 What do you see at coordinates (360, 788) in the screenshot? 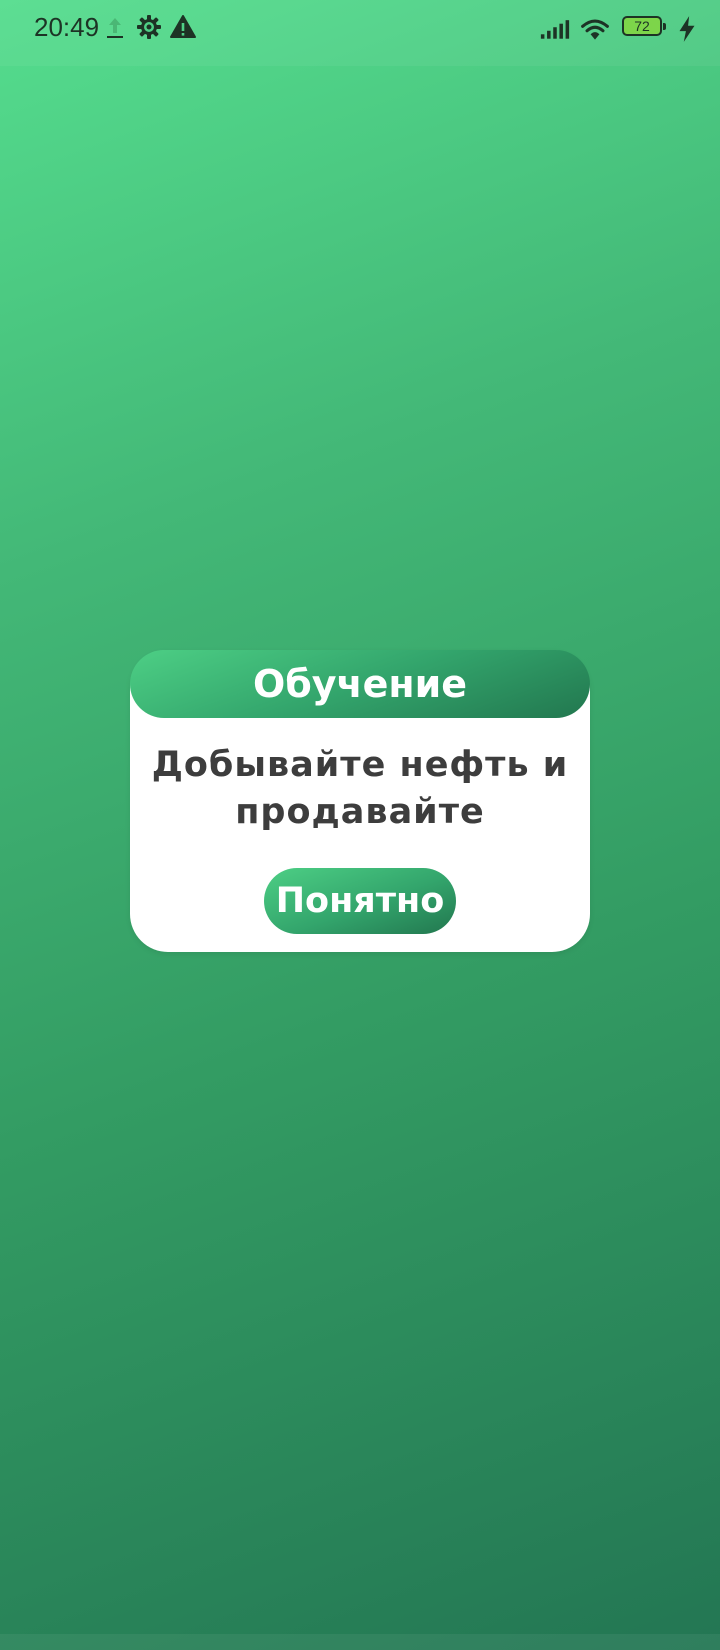
I see `dialog-message: Добывайте нефть и продавайте` at bounding box center [360, 788].